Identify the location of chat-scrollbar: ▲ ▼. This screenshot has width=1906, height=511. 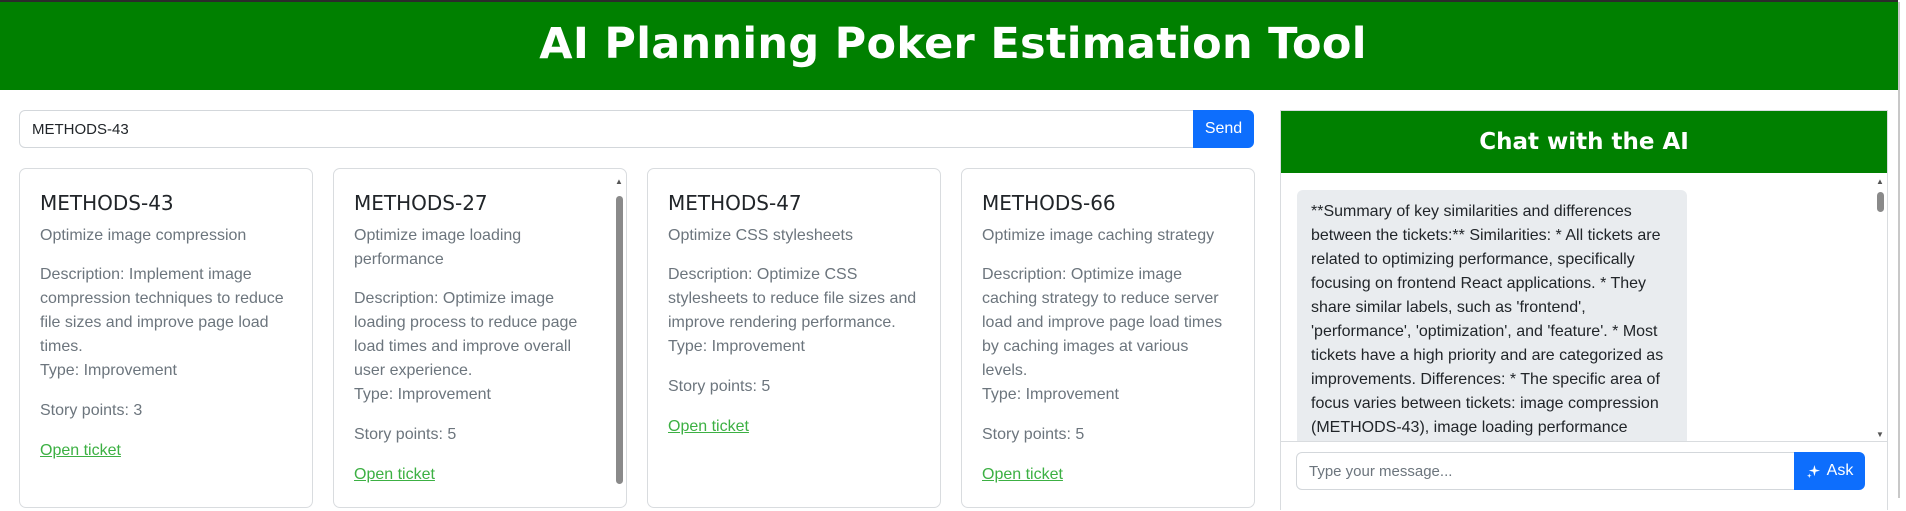
(1880, 308).